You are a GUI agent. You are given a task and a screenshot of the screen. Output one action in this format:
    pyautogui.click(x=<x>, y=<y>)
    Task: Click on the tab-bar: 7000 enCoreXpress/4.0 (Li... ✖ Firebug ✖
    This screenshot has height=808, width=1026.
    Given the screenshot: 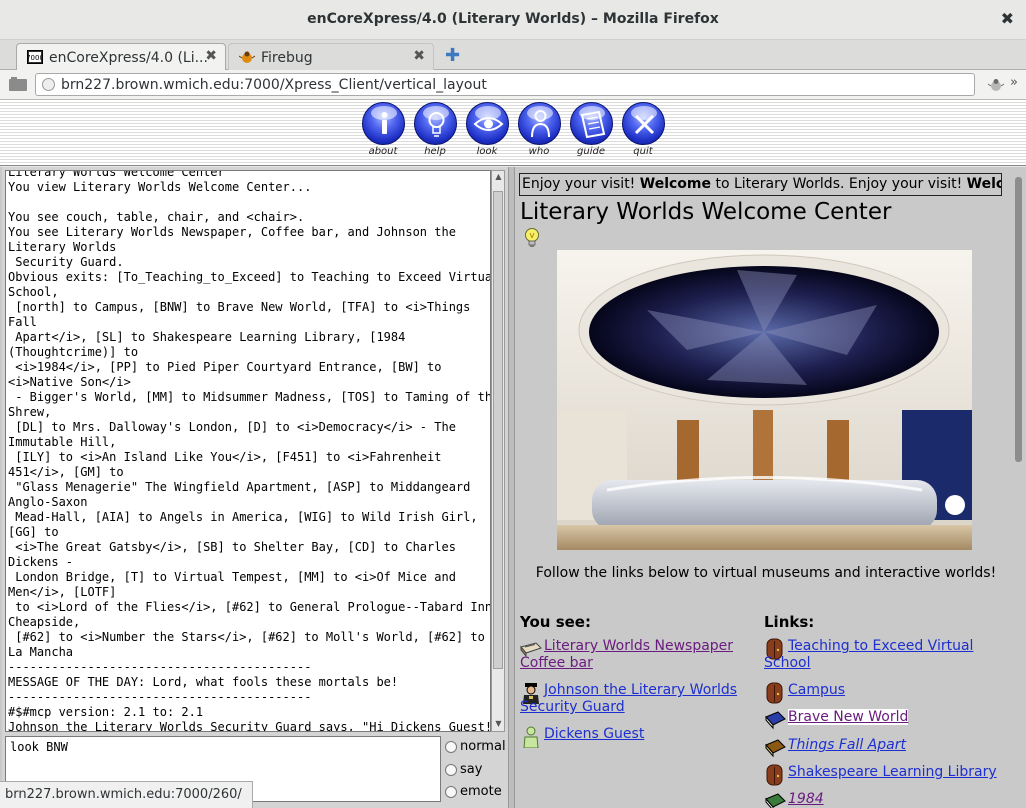 What is the action you would take?
    pyautogui.click(x=513, y=55)
    